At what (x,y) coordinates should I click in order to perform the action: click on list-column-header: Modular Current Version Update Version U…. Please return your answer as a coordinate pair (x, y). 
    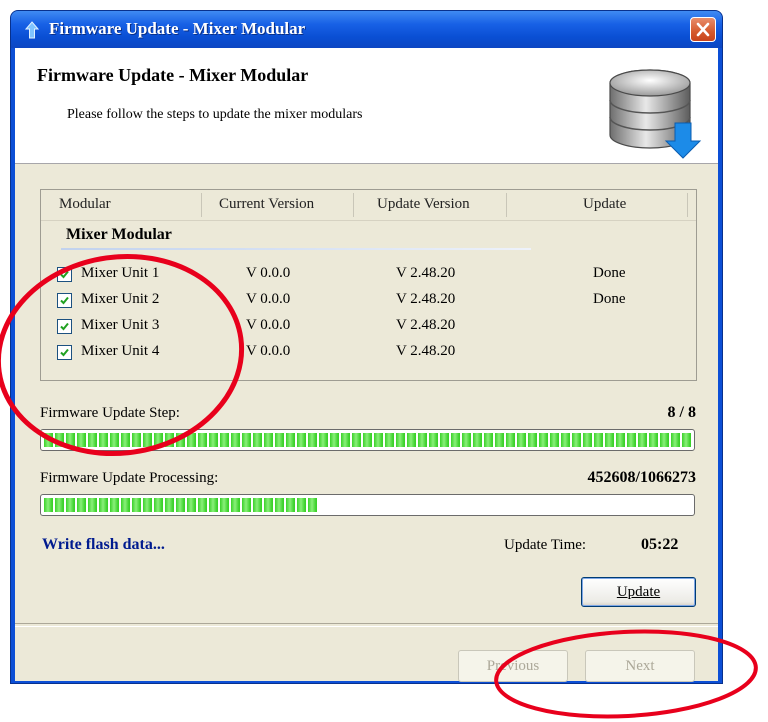
    Looking at the image, I should click on (368, 205).